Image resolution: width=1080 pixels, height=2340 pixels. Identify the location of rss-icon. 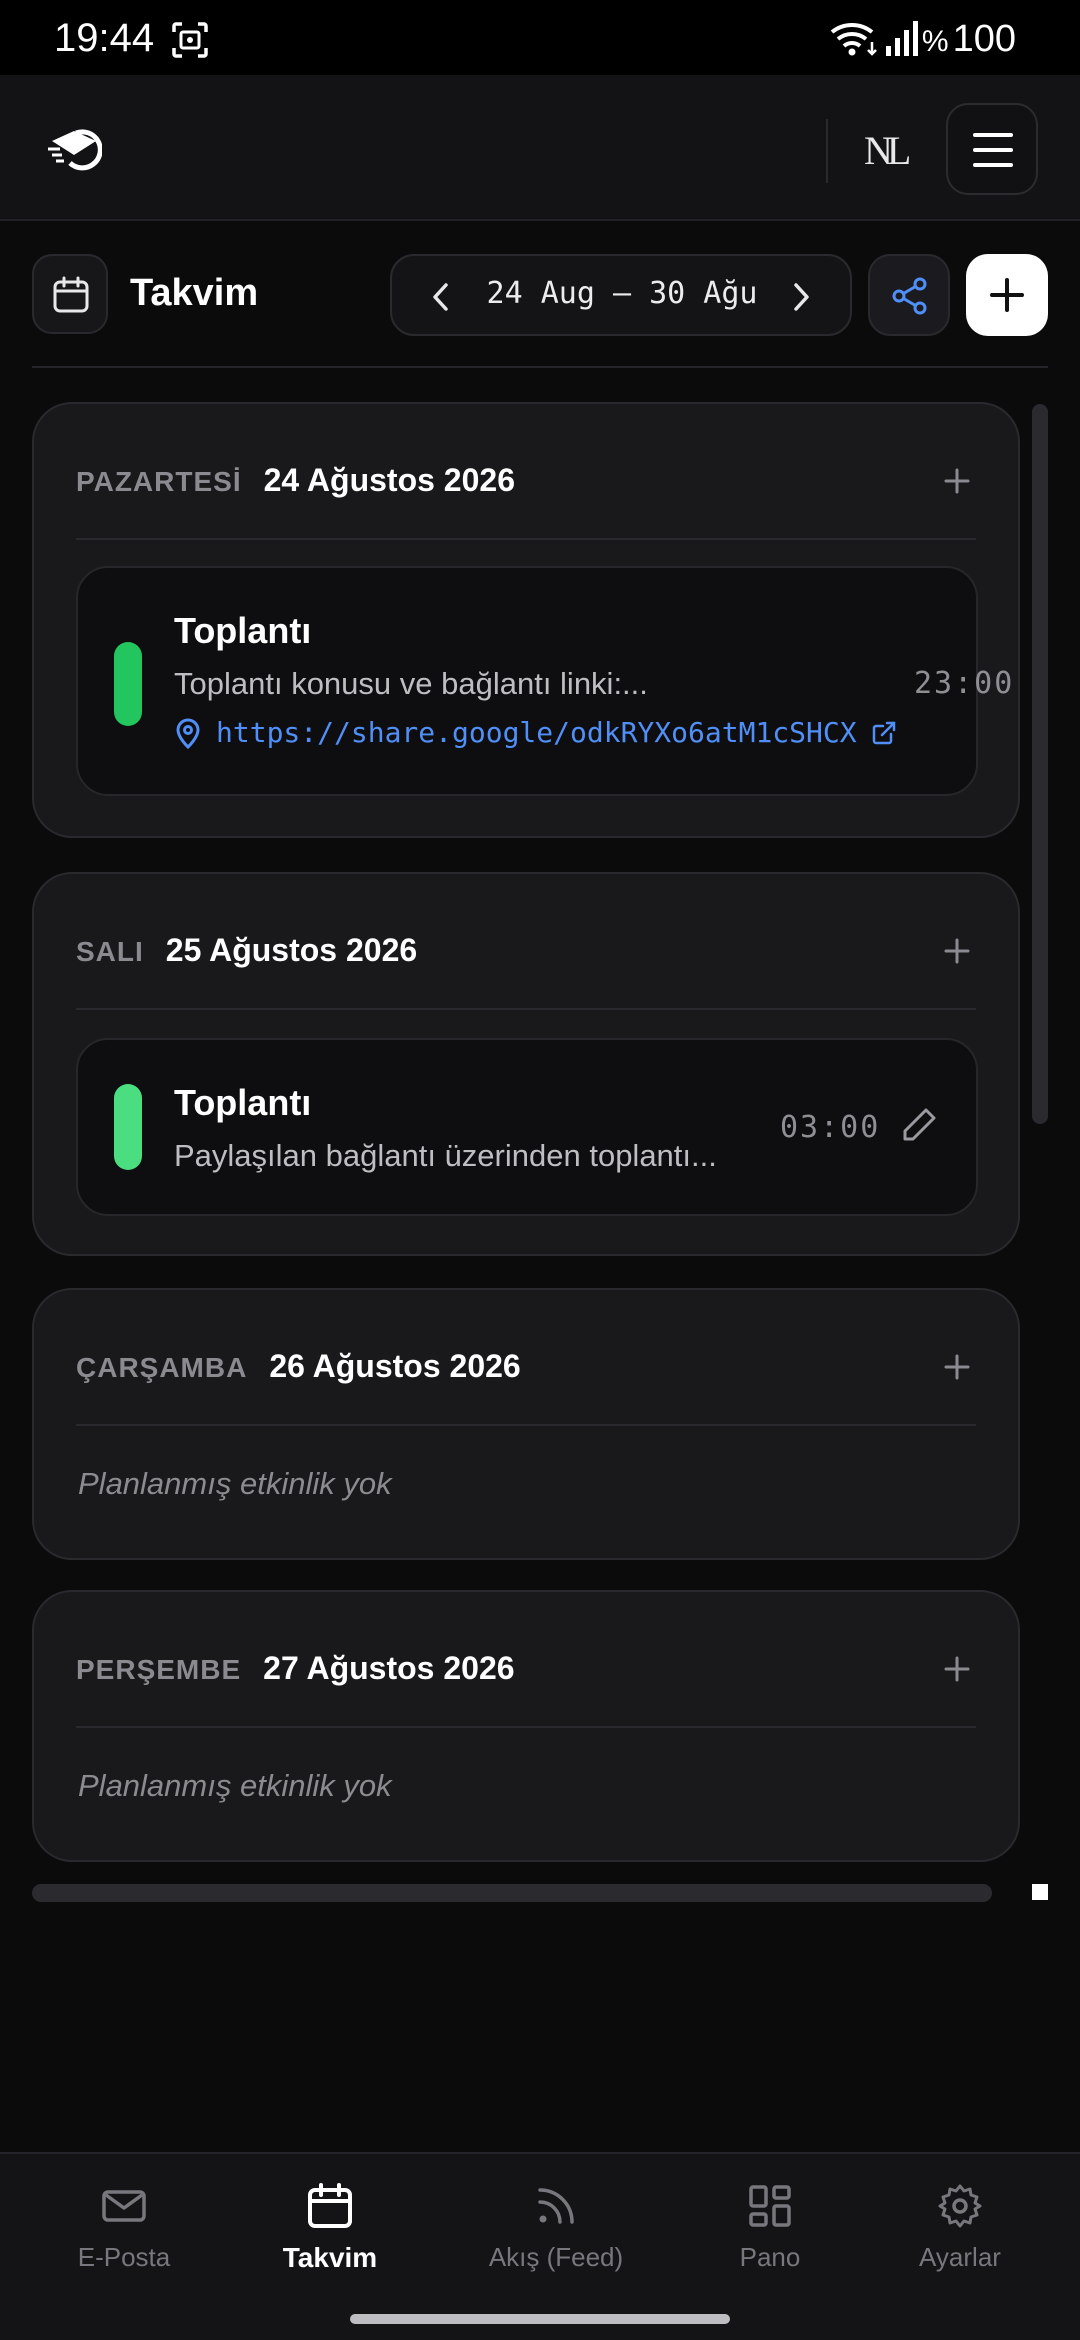
(556, 2206).